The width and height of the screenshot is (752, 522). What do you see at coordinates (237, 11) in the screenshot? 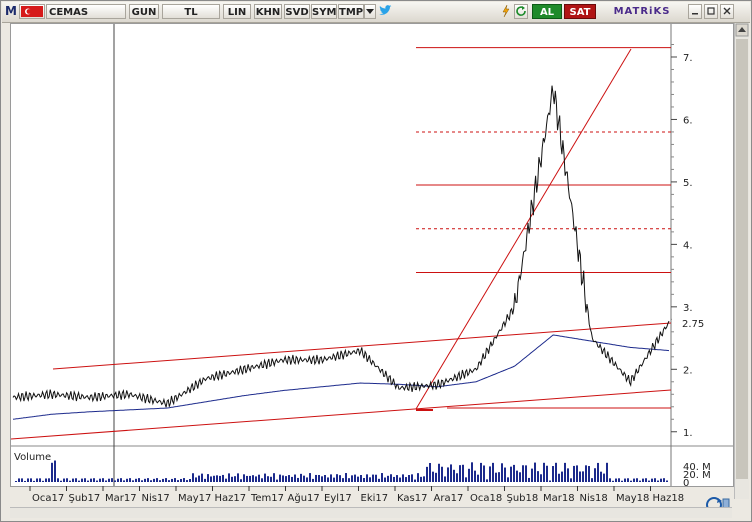
I see `scale-button: LIN` at bounding box center [237, 11].